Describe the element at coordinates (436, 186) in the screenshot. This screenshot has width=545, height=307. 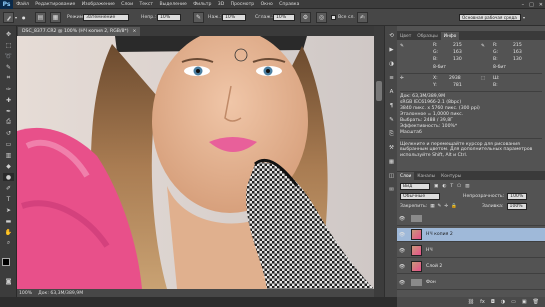
I see `filter-pixel-icon: ▣` at that location.